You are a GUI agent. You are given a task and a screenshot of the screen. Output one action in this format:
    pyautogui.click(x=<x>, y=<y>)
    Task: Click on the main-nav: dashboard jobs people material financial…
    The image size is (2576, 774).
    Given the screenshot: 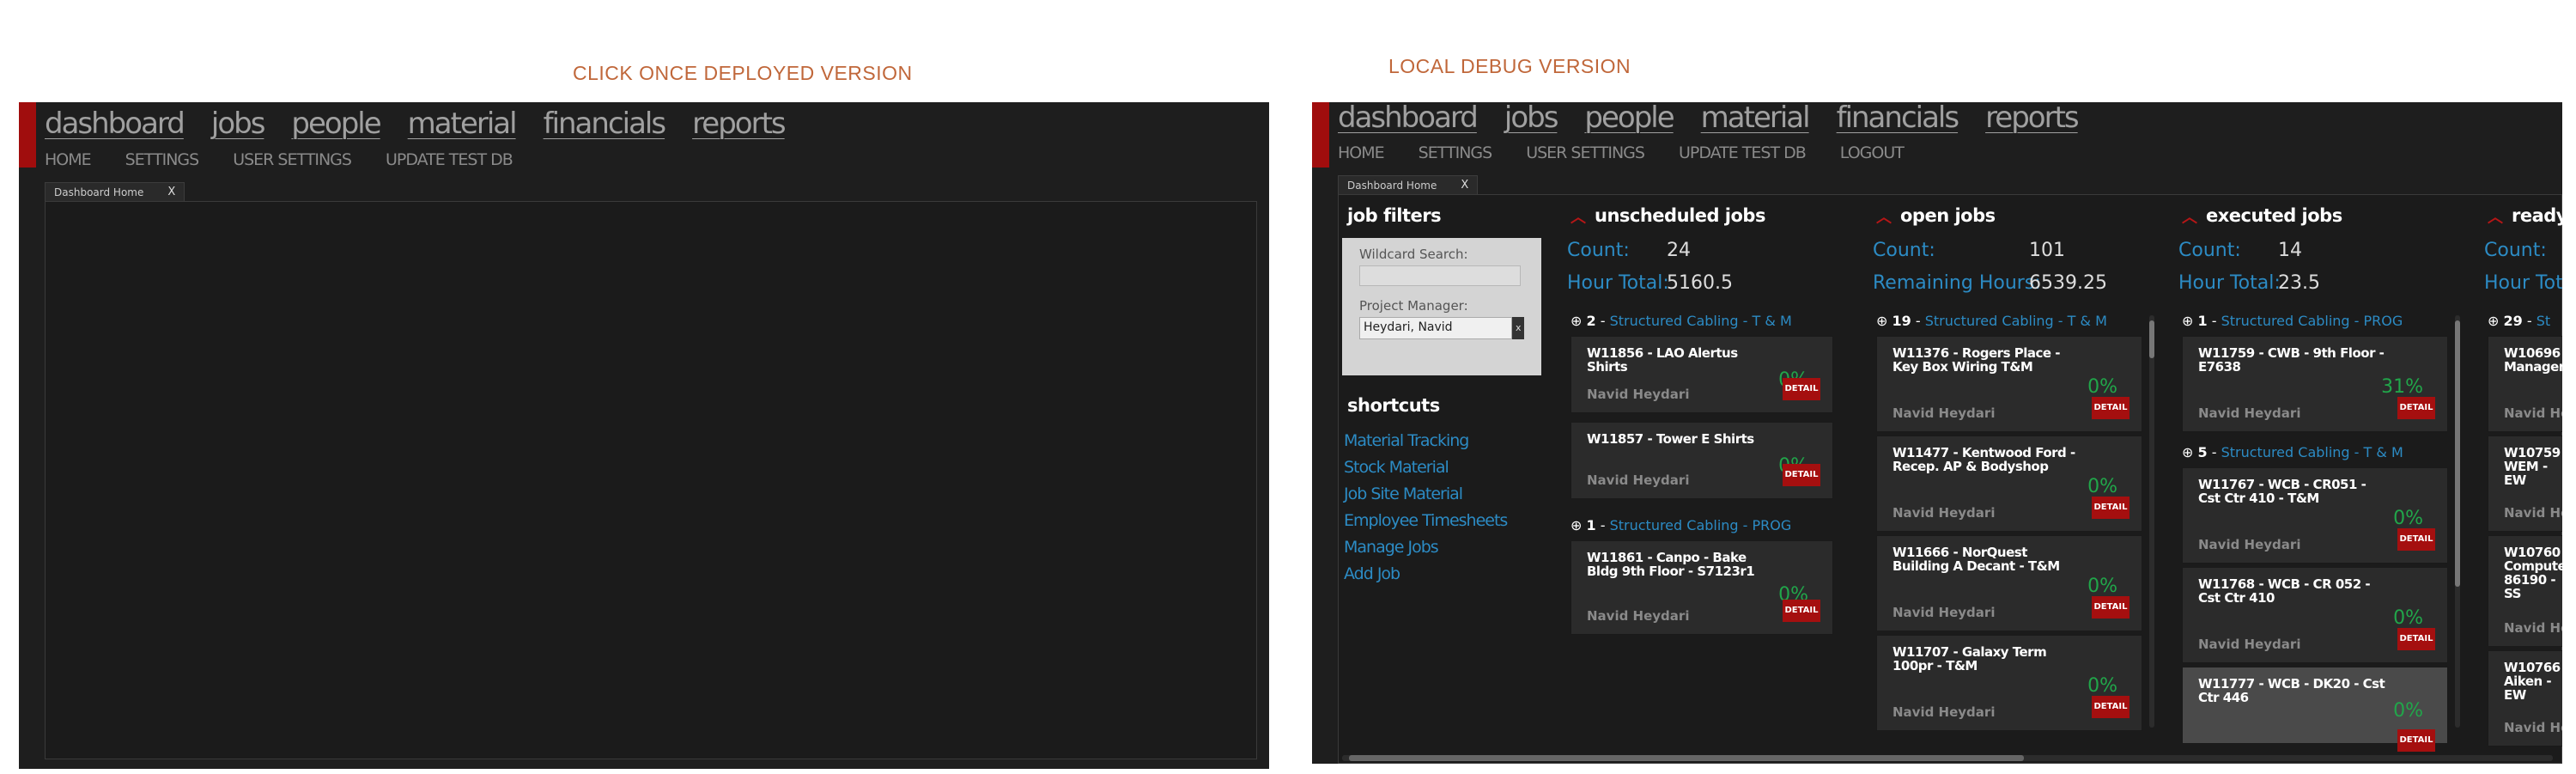 What is the action you would take?
    pyautogui.click(x=1722, y=119)
    